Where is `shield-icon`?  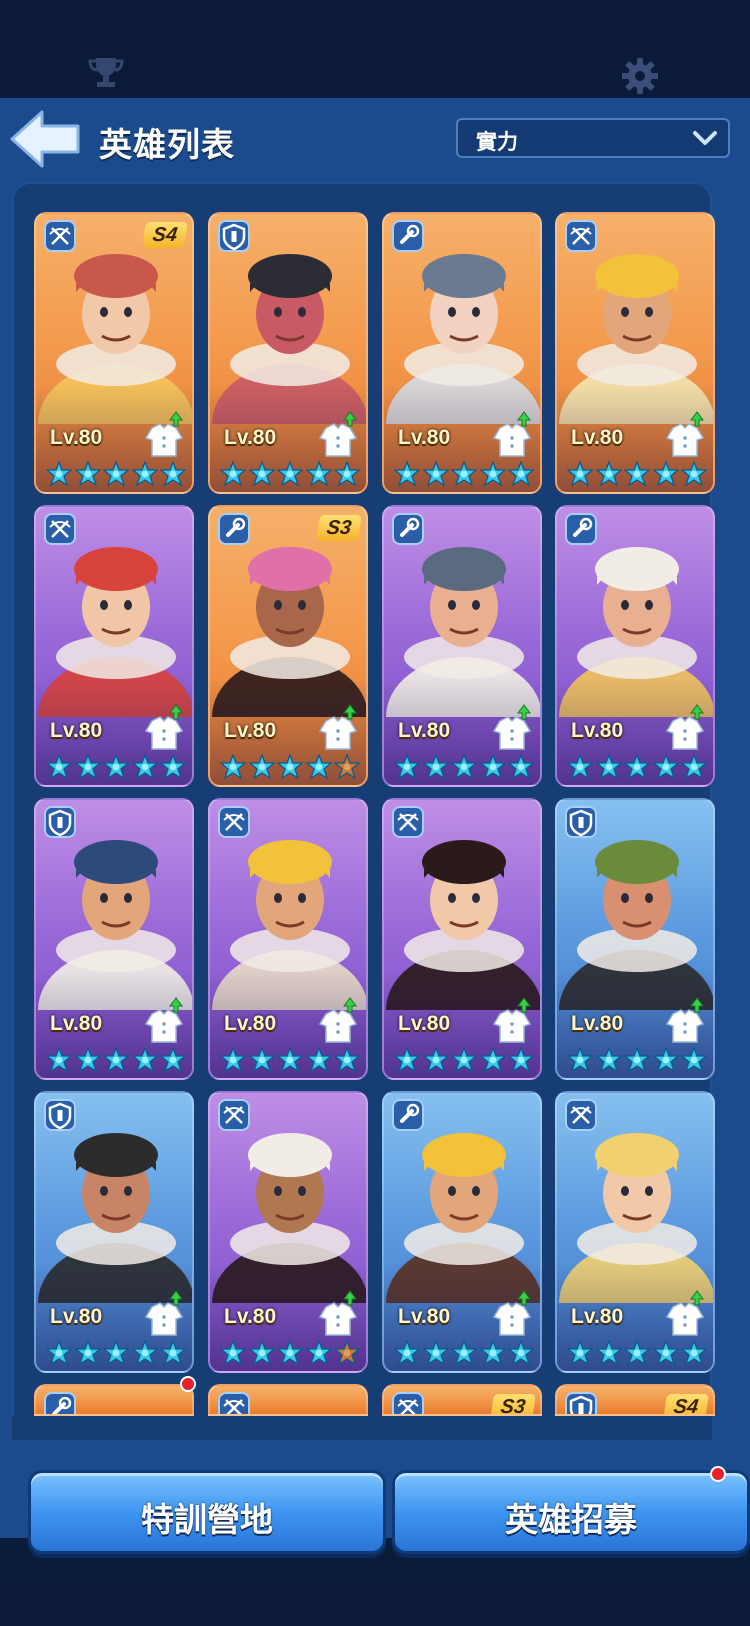
shield-icon is located at coordinates (60, 1115).